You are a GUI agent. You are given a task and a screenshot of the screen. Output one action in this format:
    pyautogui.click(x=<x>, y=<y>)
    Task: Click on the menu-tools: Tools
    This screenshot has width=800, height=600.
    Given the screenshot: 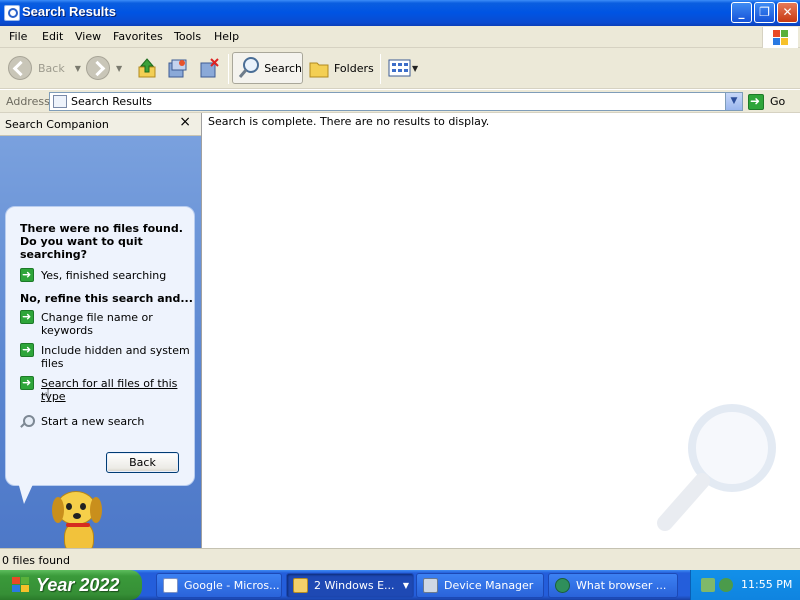 What is the action you would take?
    pyautogui.click(x=187, y=36)
    